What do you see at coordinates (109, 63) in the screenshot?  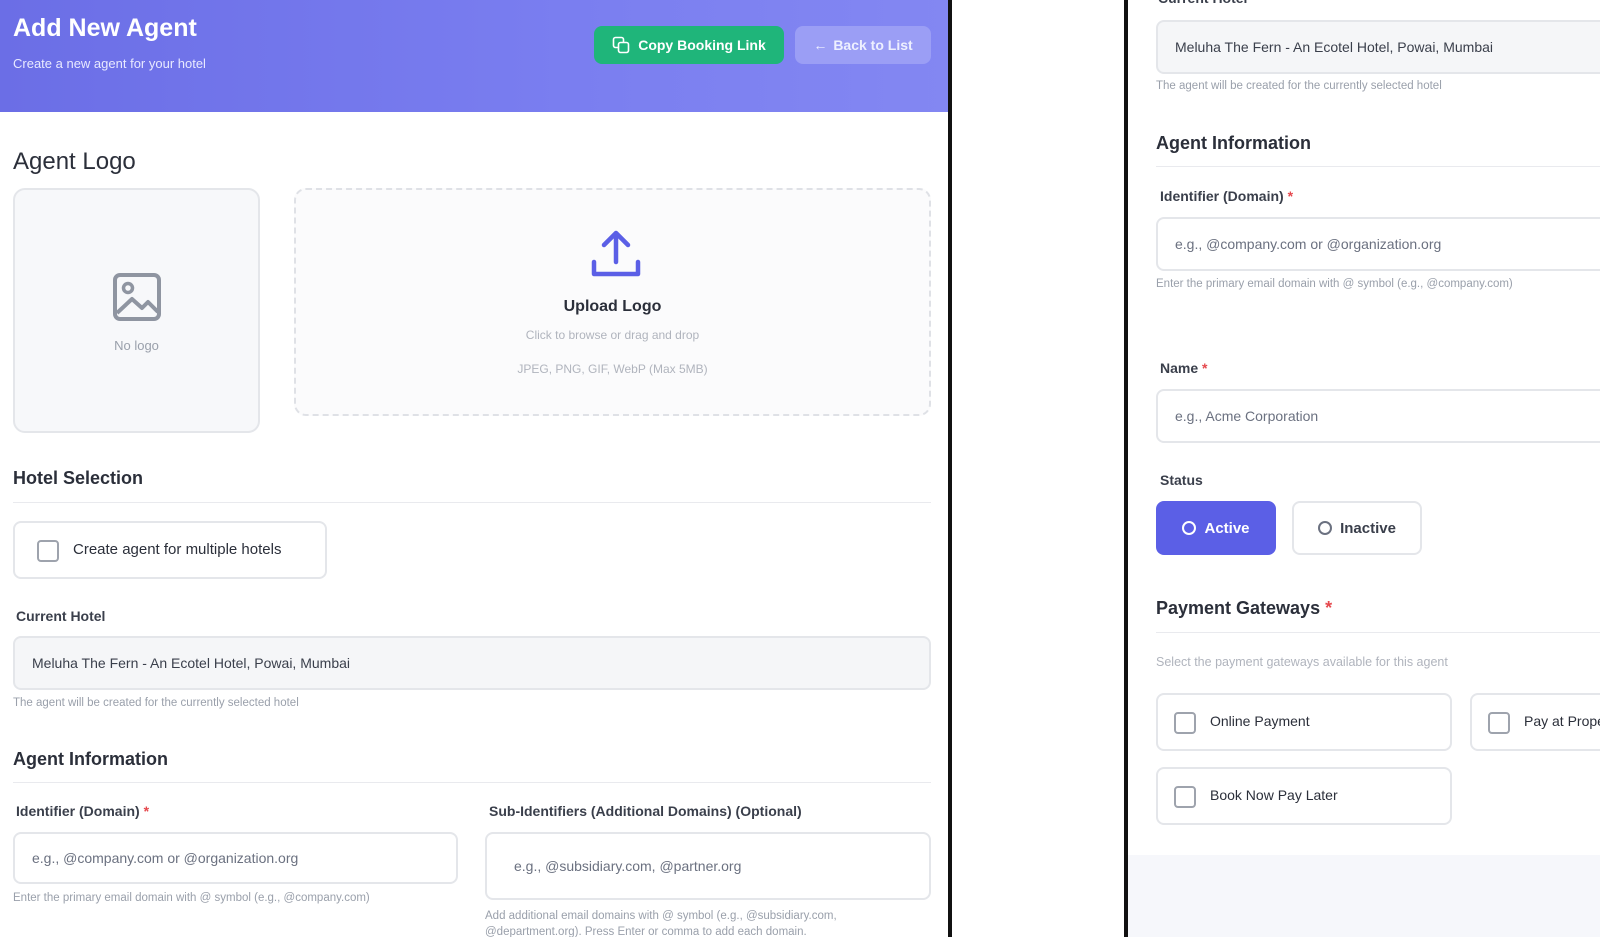 I see `page-subtitle: Create a new agent for your hotel` at bounding box center [109, 63].